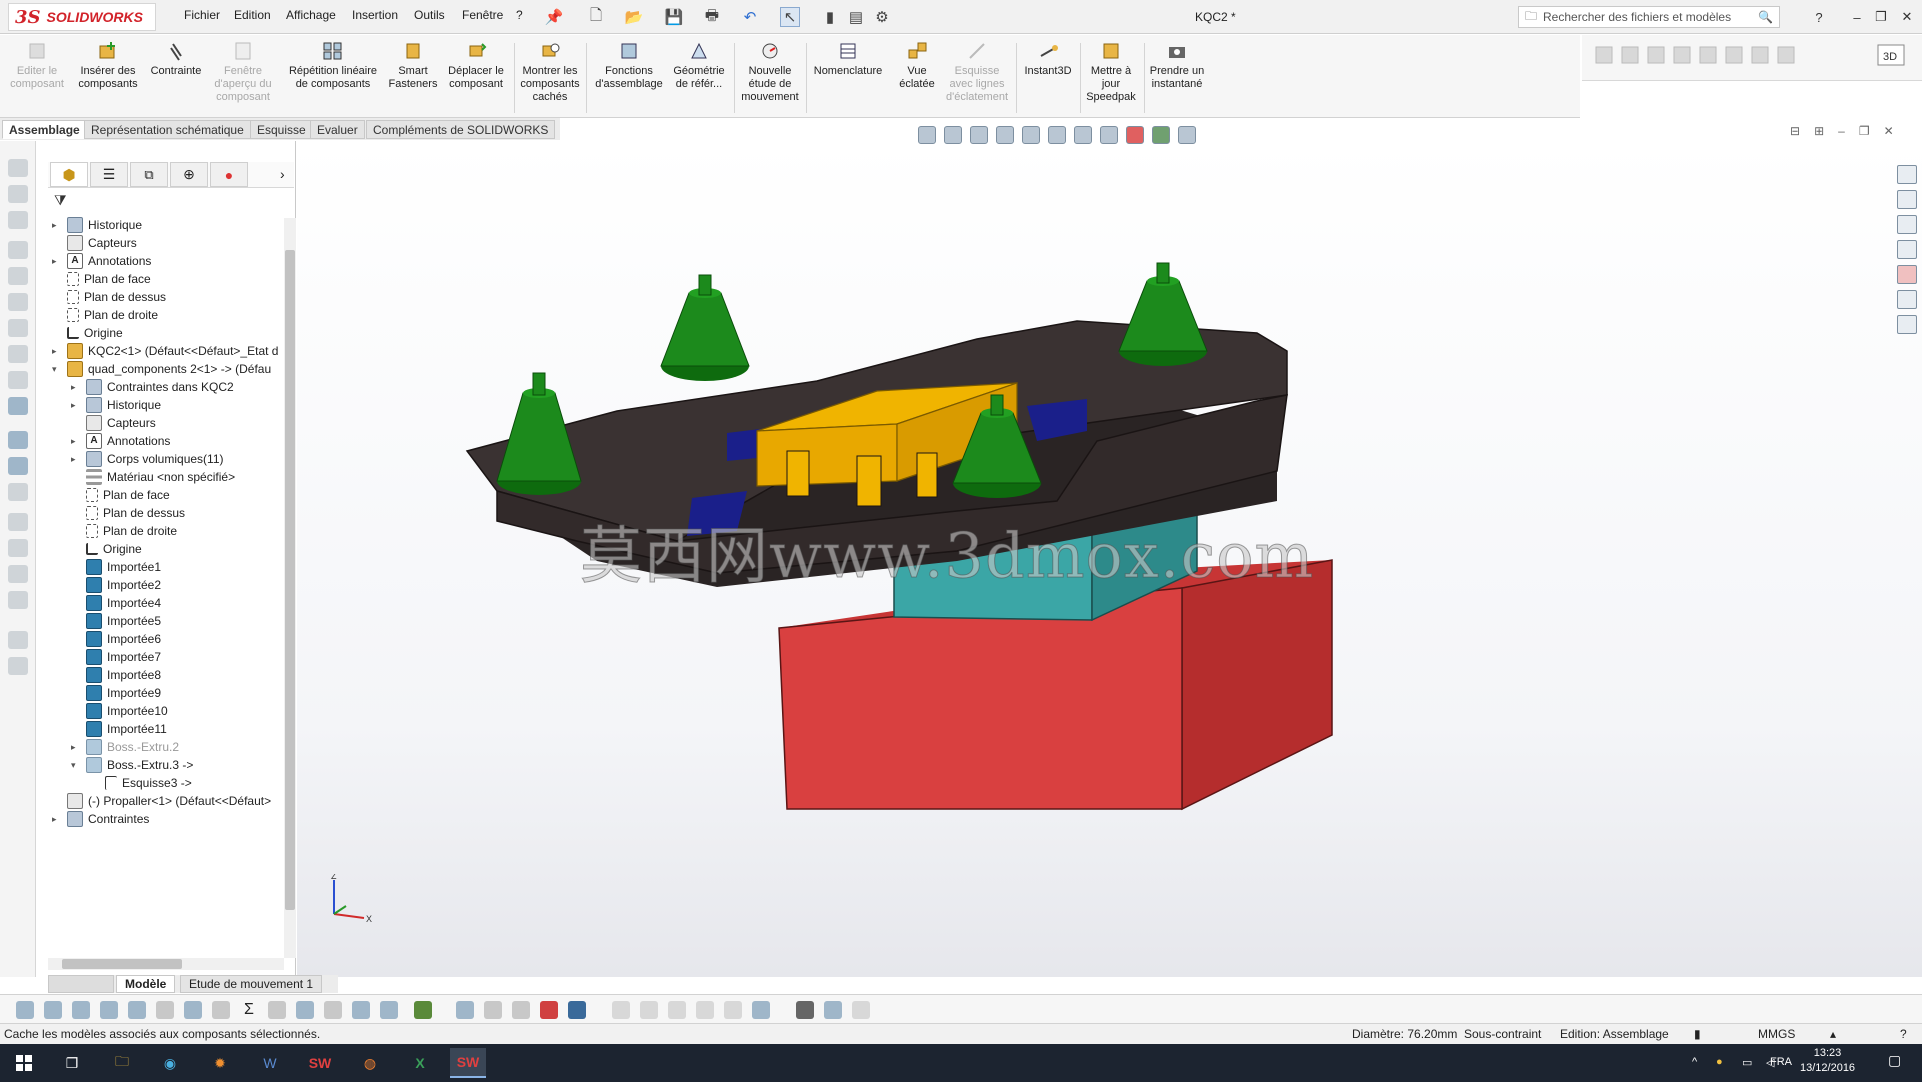 The height and width of the screenshot is (1082, 1922). I want to click on rebuild-indicator-icon: ▮, so click(1697, 1034).